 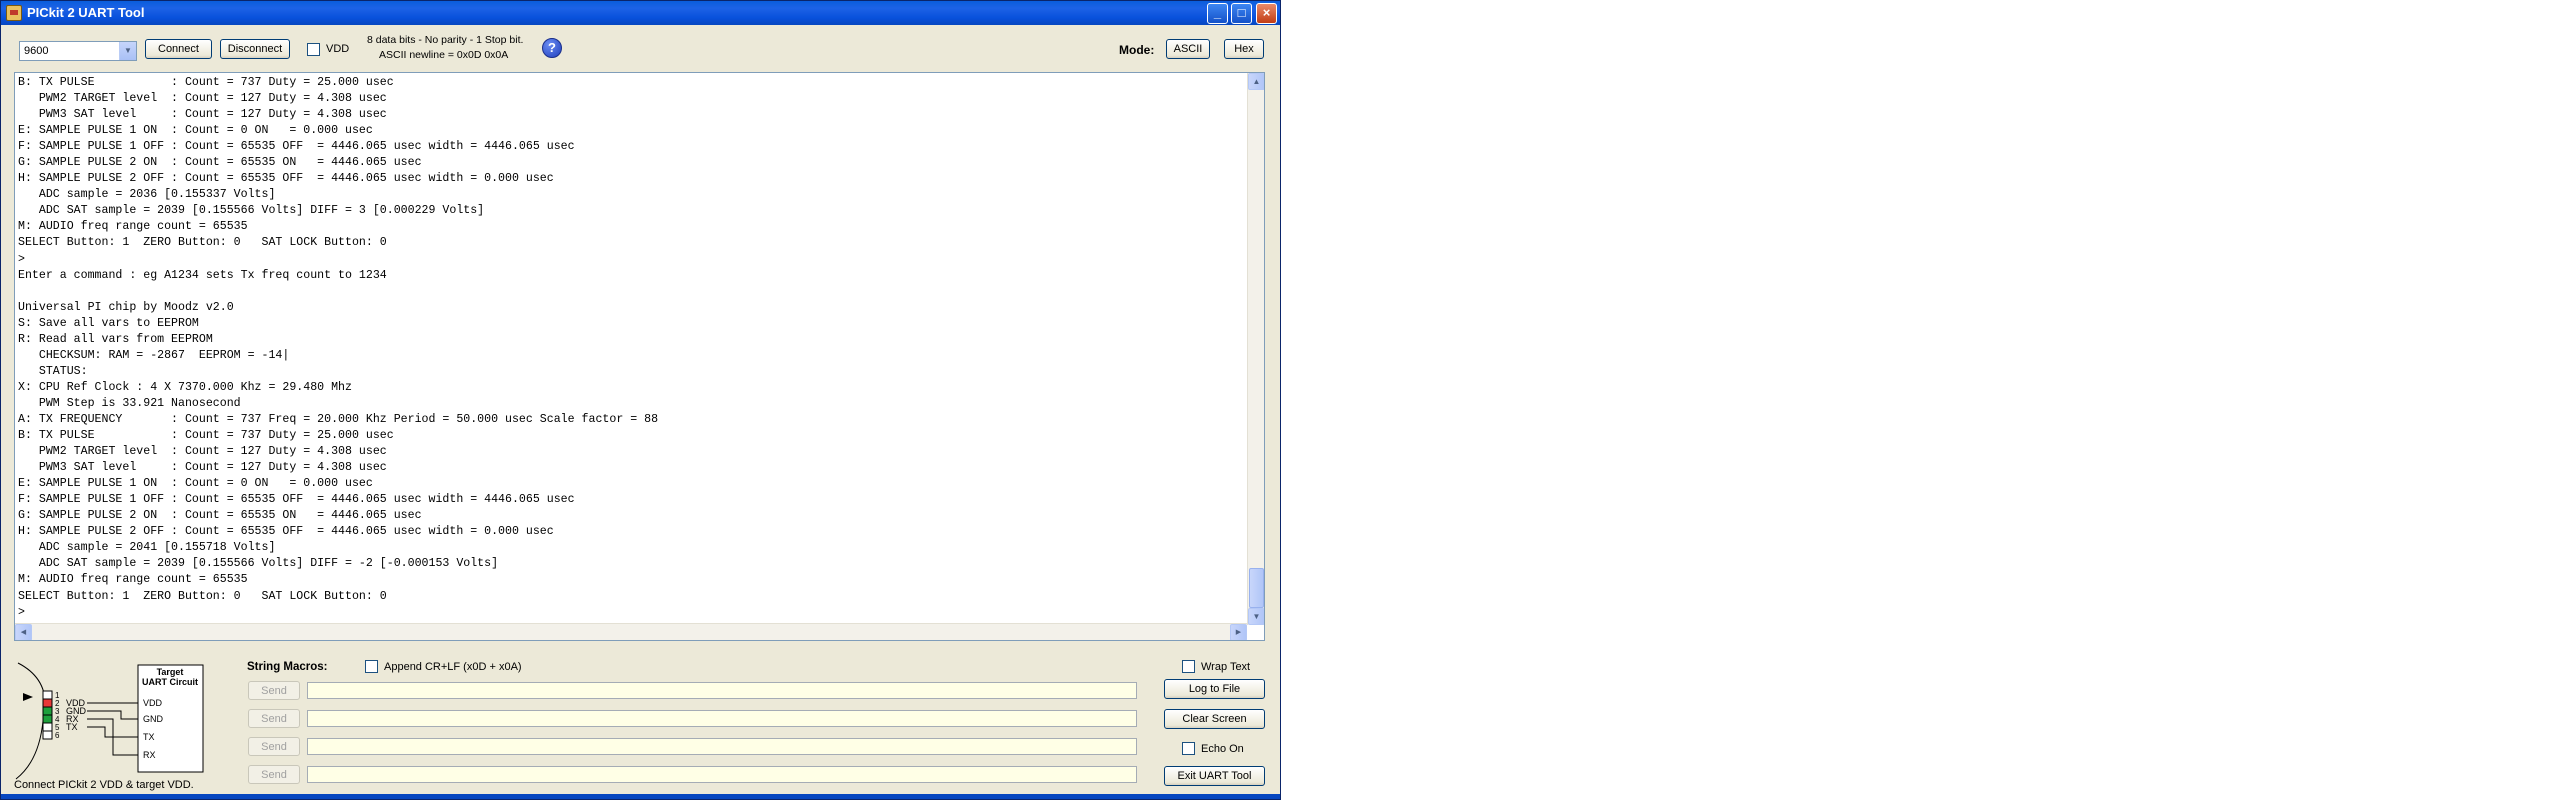 I want to click on baud-rate-value: 9600, so click(x=36, y=51).